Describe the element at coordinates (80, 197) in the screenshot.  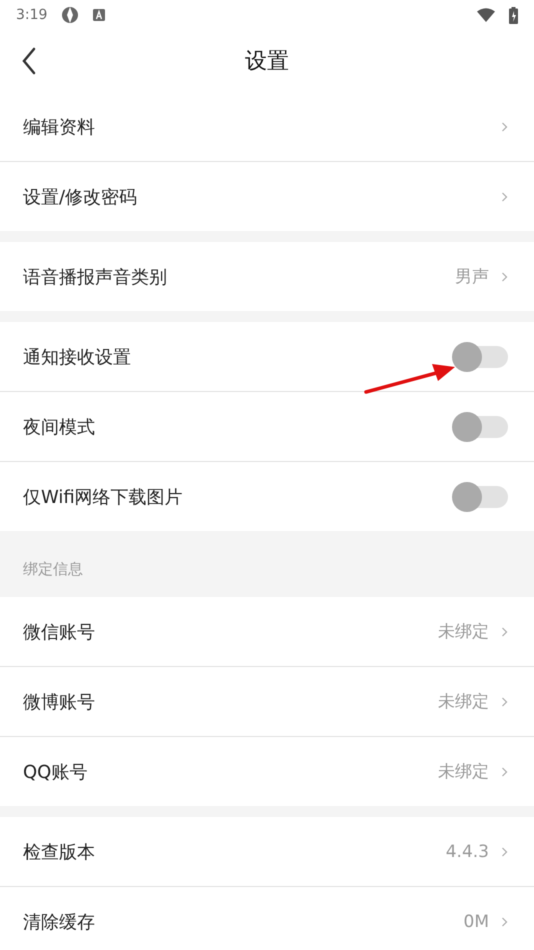
I see `setting-label: 设置/修改密码` at that location.